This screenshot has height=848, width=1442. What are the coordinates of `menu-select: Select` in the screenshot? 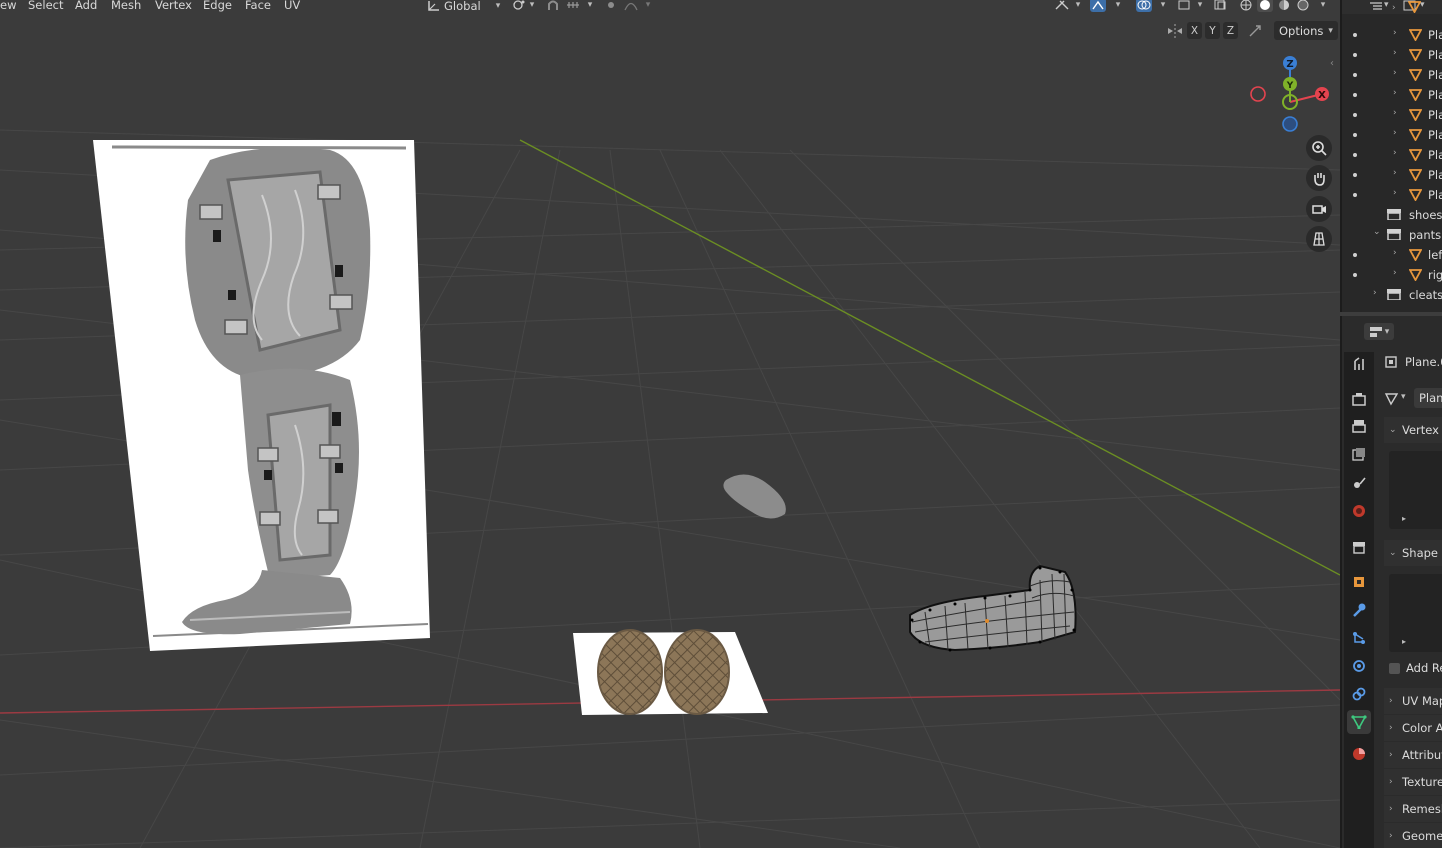 It's located at (45, 6).